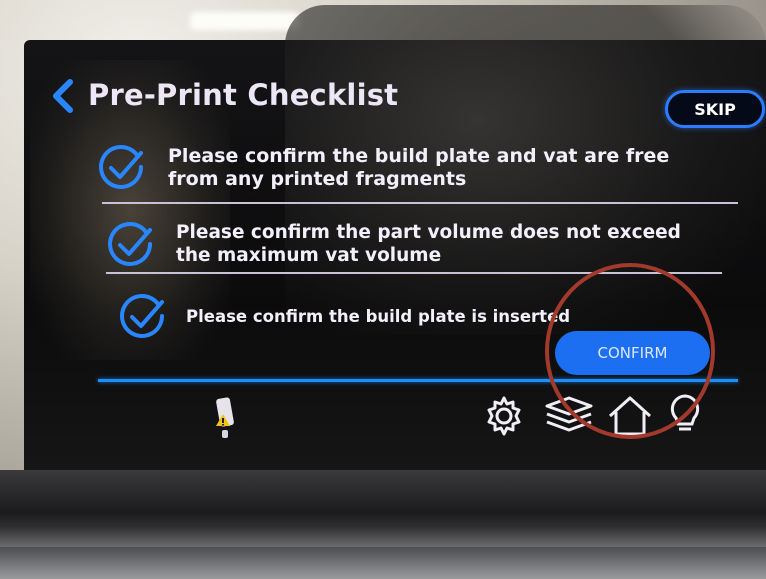 The height and width of the screenshot is (579, 766). I want to click on annotation-circle, so click(630, 351).